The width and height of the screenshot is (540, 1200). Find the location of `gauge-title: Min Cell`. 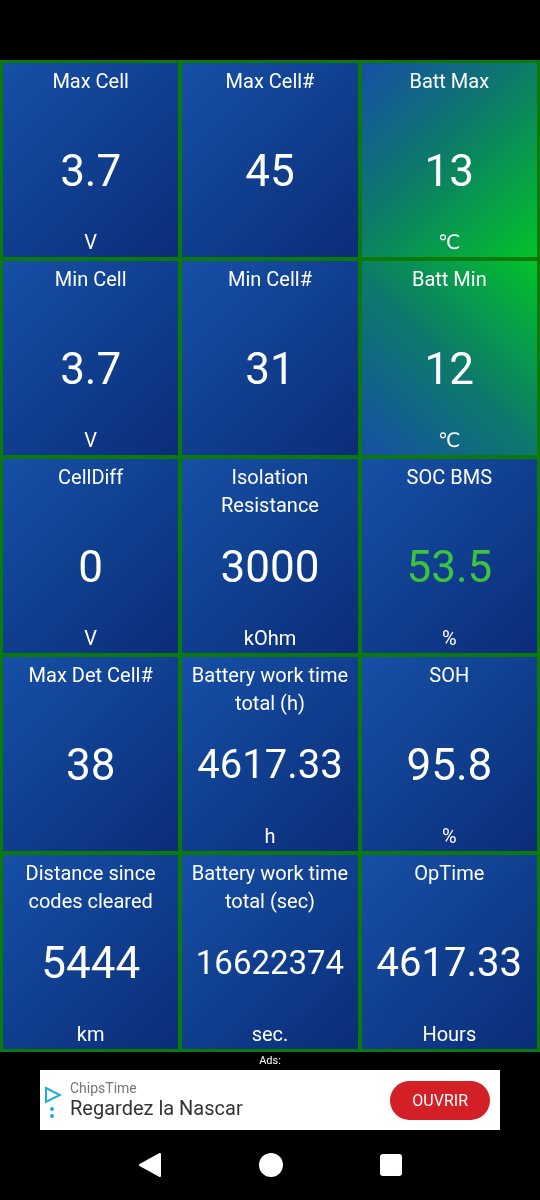

gauge-title: Min Cell is located at coordinates (90, 279).